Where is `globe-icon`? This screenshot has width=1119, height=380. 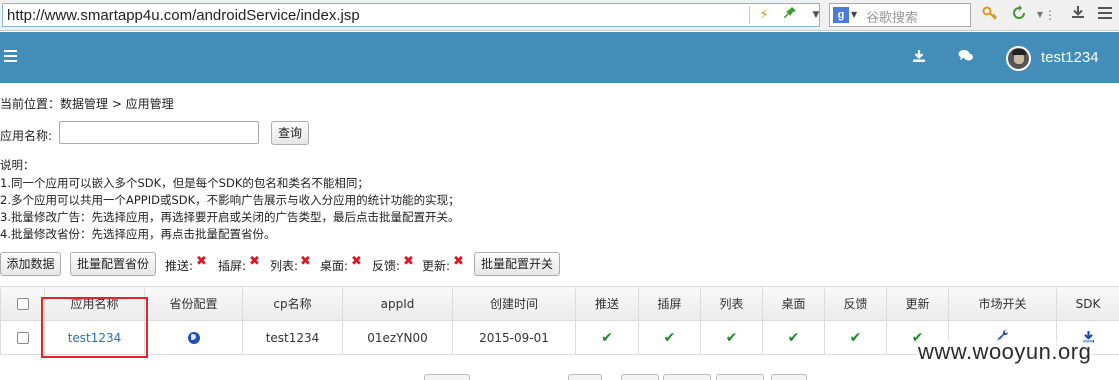
globe-icon is located at coordinates (193, 338).